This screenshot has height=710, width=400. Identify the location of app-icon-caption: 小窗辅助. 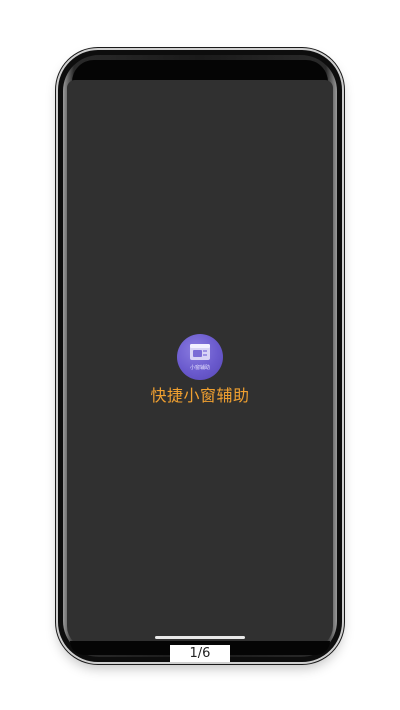
(199, 368).